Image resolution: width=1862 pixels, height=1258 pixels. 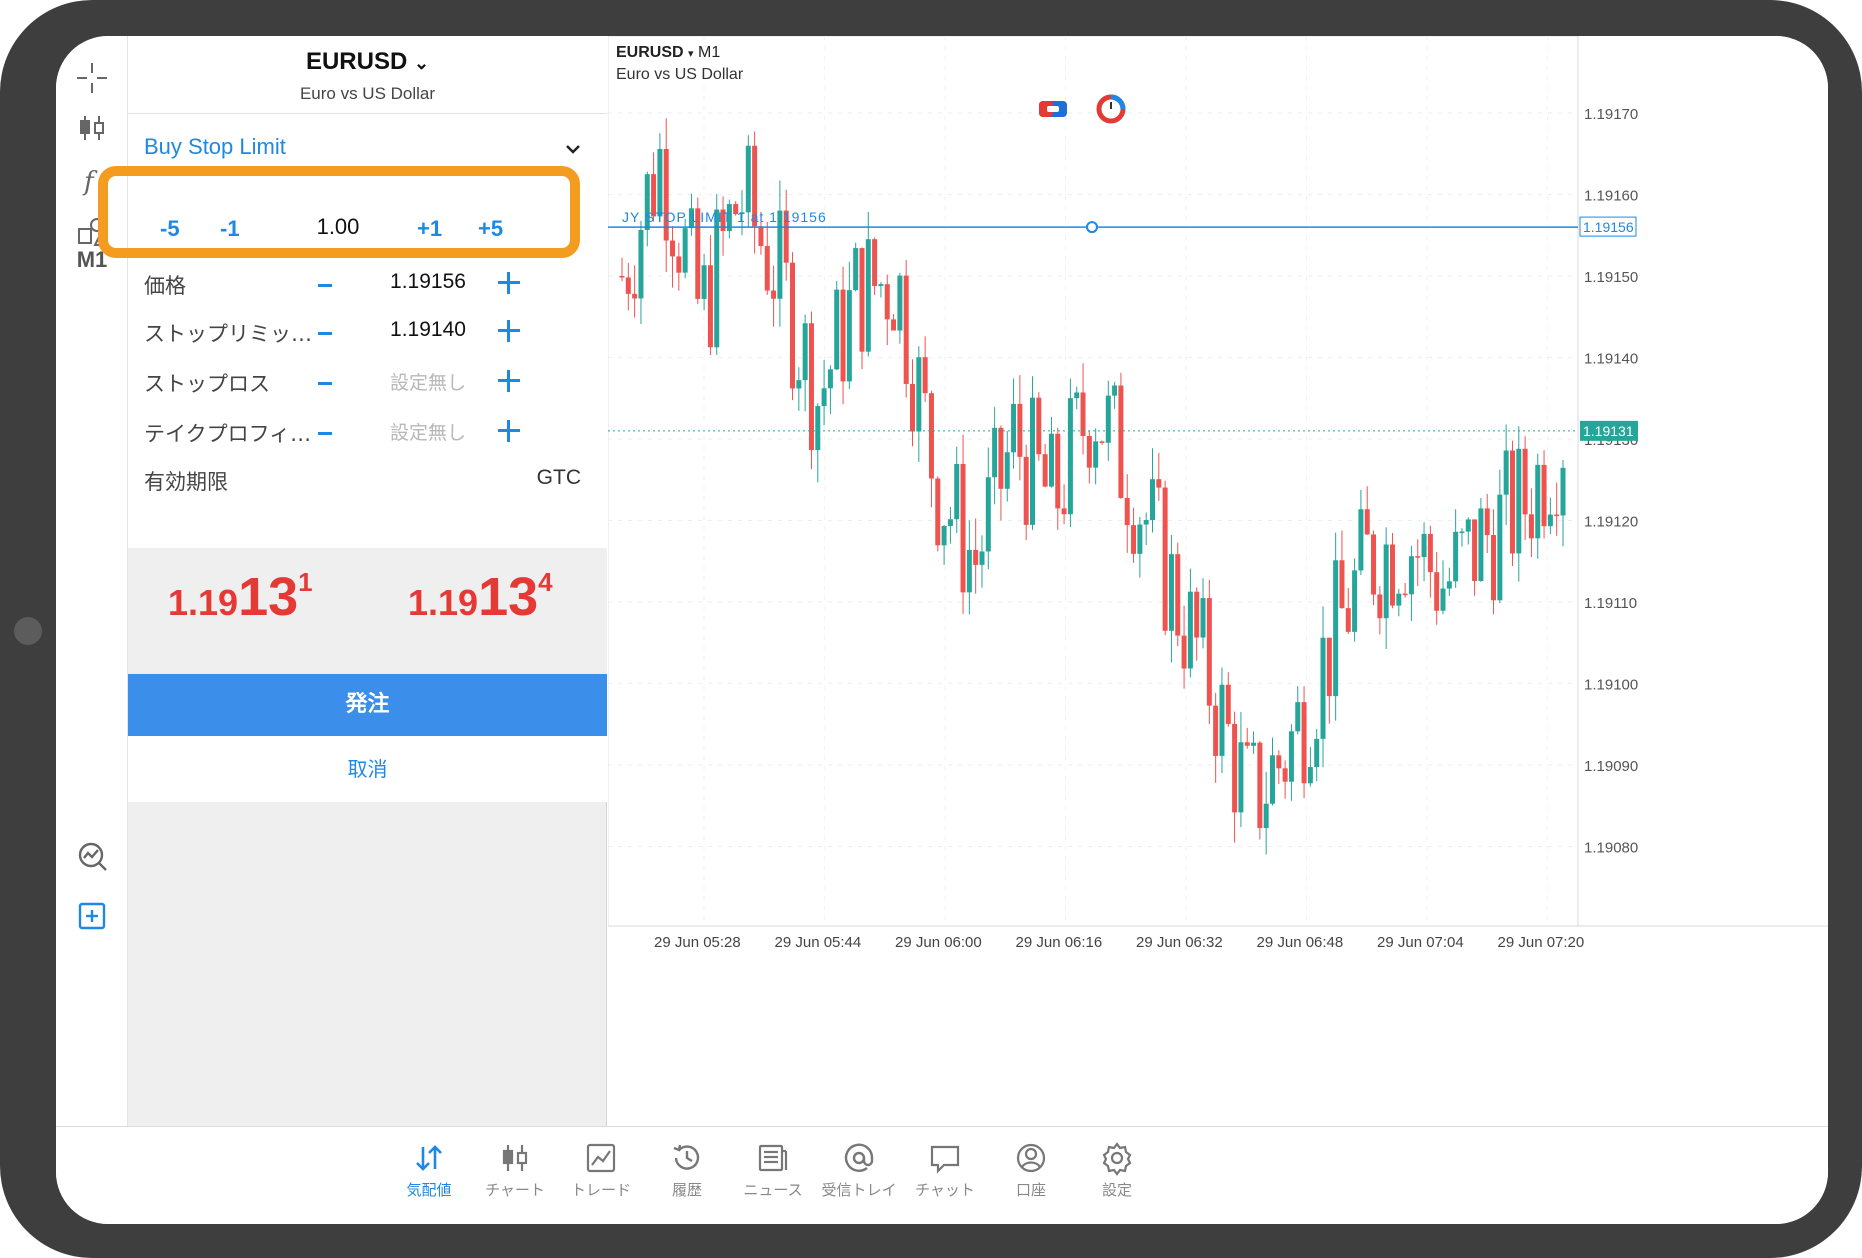 I want to click on take-profit-value: 設定無し, so click(x=428, y=431).